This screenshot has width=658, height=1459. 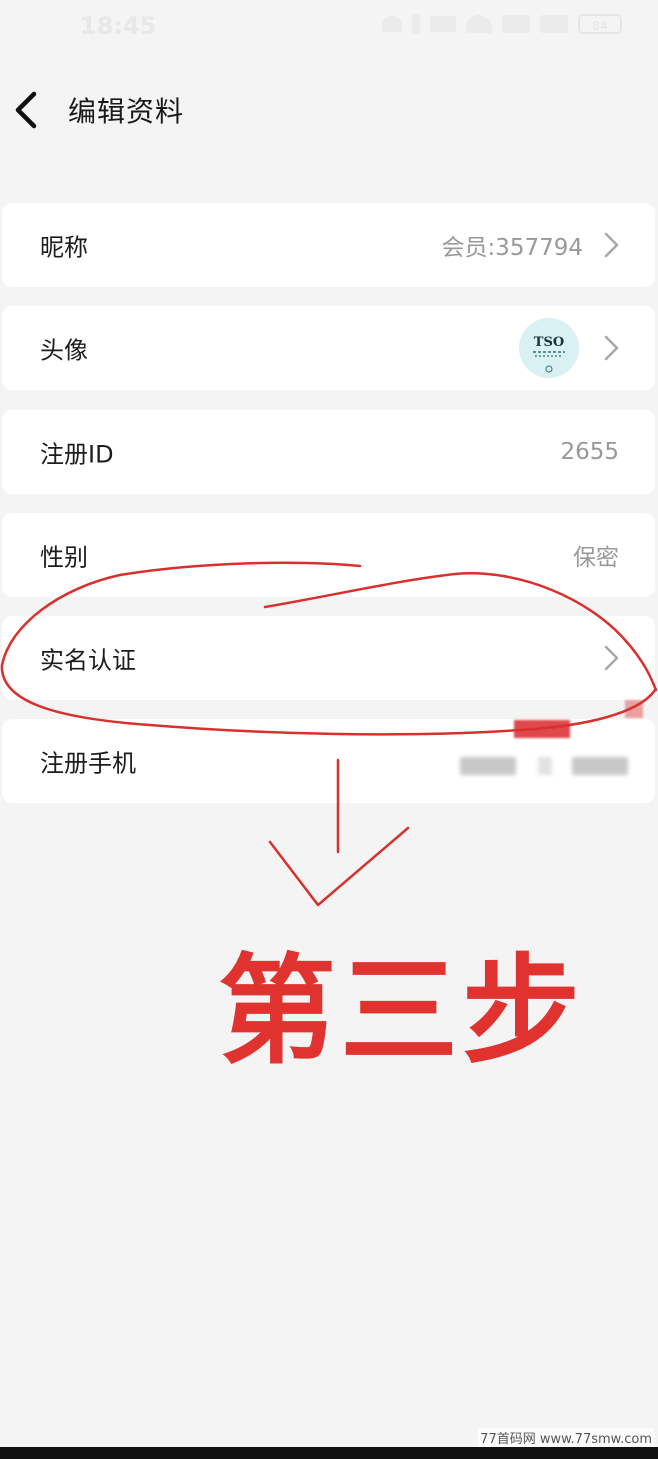 I want to click on gender-value: 保密, so click(x=596, y=558).